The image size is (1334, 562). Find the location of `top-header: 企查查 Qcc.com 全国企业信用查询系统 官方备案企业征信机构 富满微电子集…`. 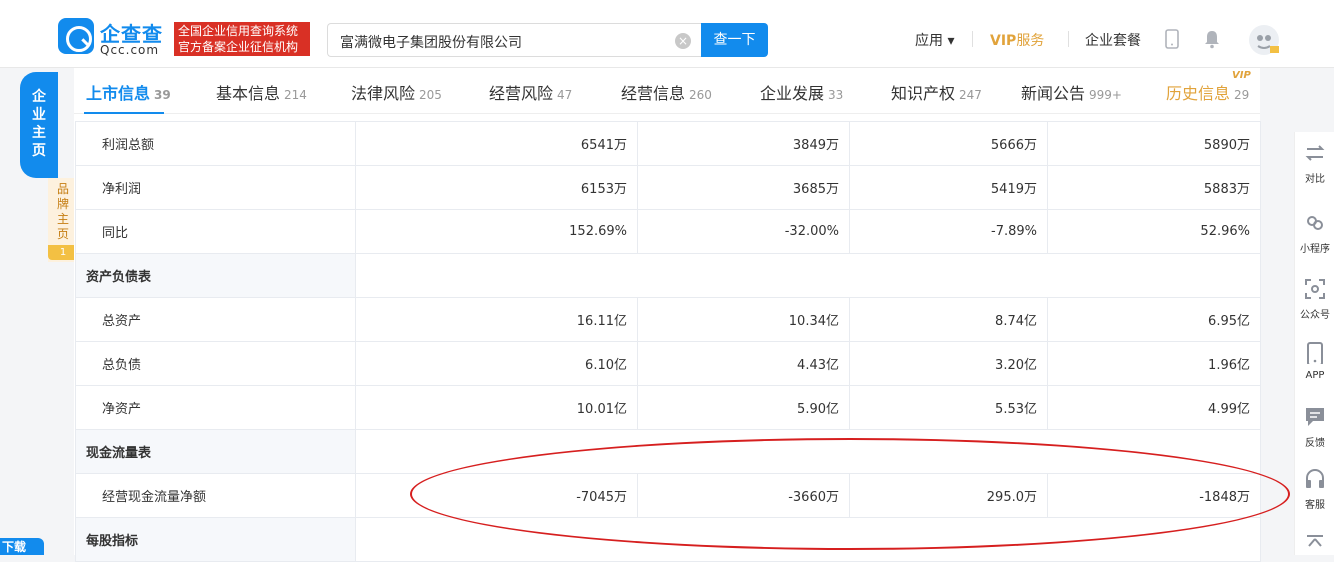

top-header: 企查查 Qcc.com 全国企业信用查询系统 官方备案企业征信机构 富满微电子集… is located at coordinates (667, 34).